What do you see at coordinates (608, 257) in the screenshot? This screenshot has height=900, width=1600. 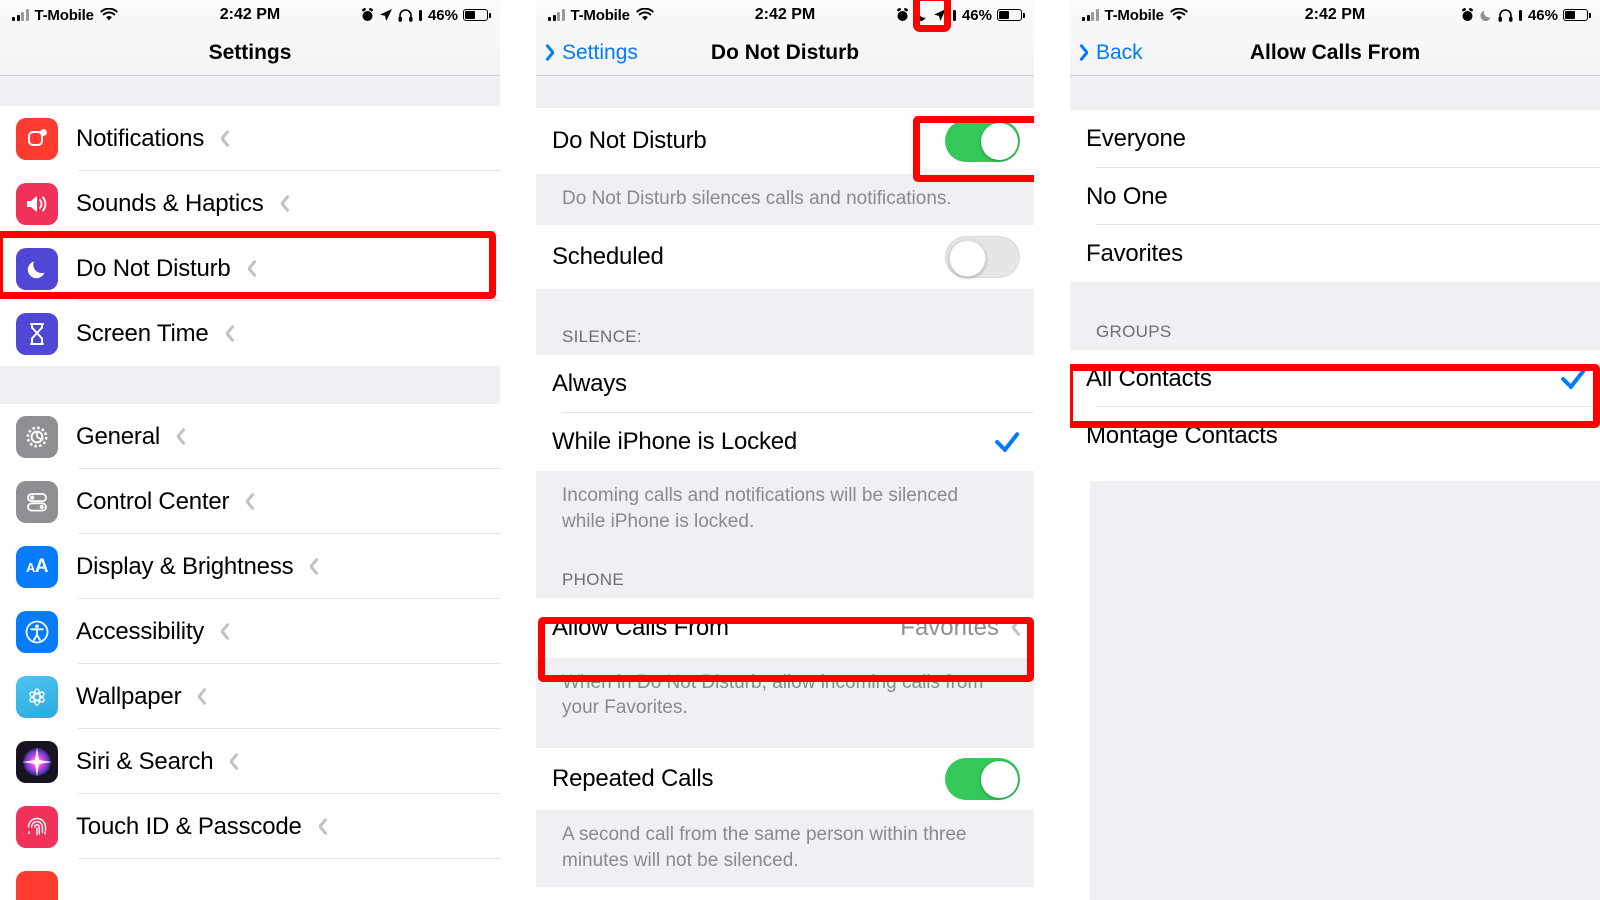 I see `row-label: Scheduled` at bounding box center [608, 257].